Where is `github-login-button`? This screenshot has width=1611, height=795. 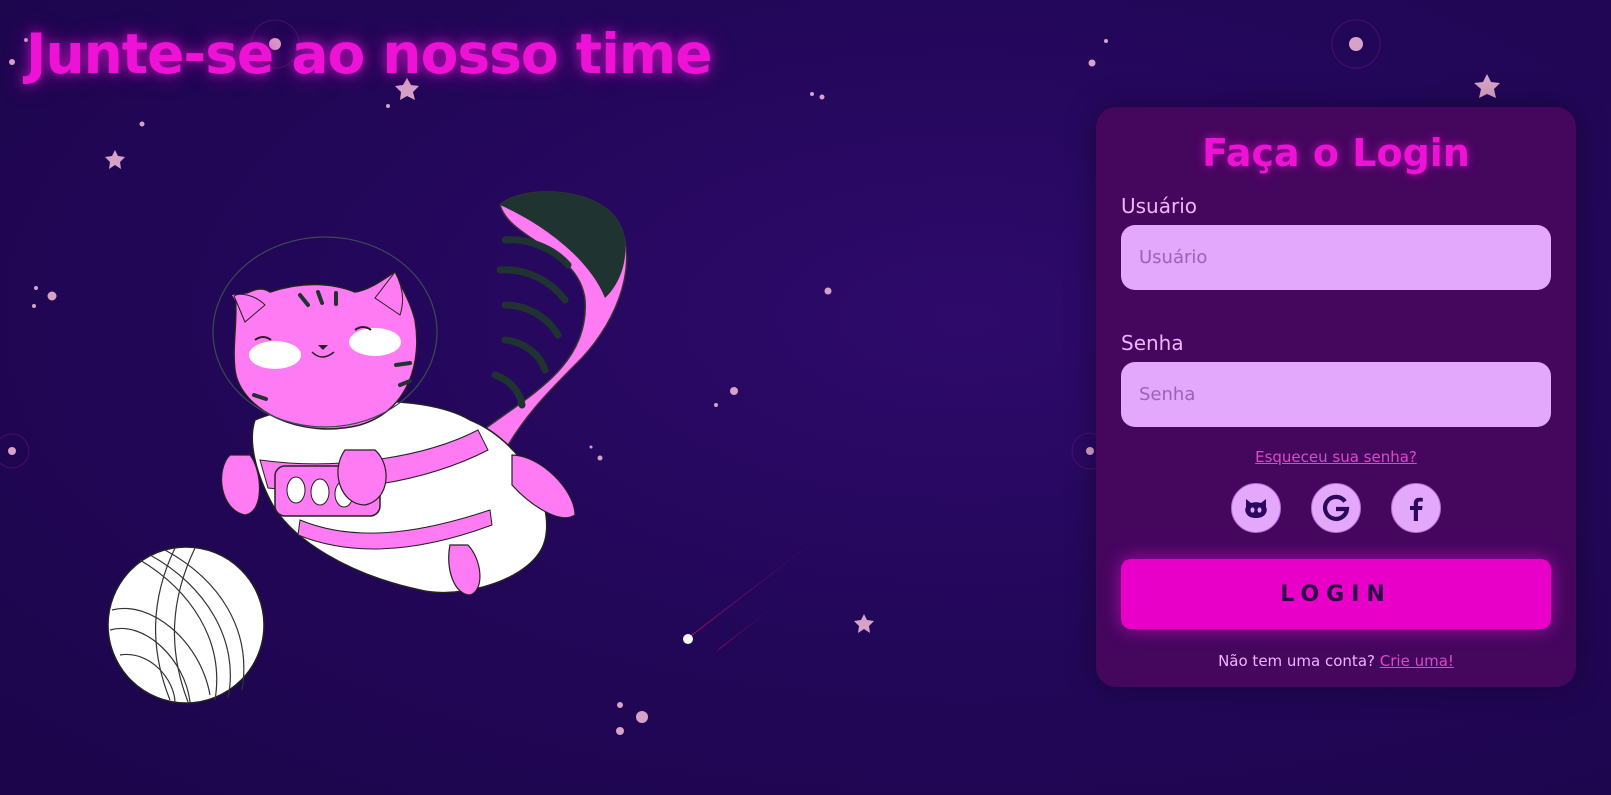 github-login-button is located at coordinates (1256, 508).